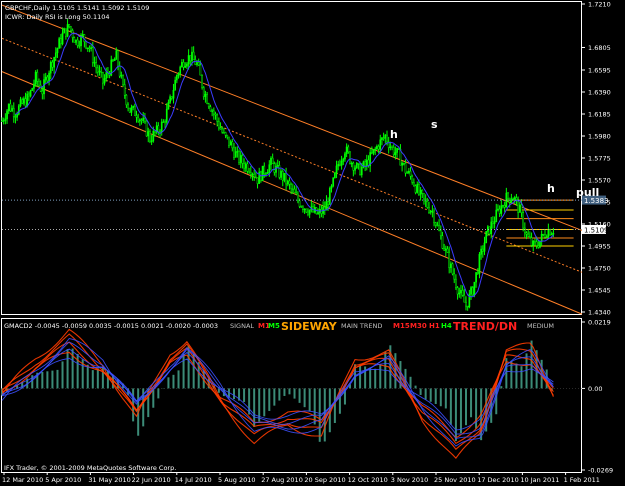 The width and height of the screenshot is (625, 486). Describe the element at coordinates (418, 326) in the screenshot. I see `trend-m30: M30` at that location.